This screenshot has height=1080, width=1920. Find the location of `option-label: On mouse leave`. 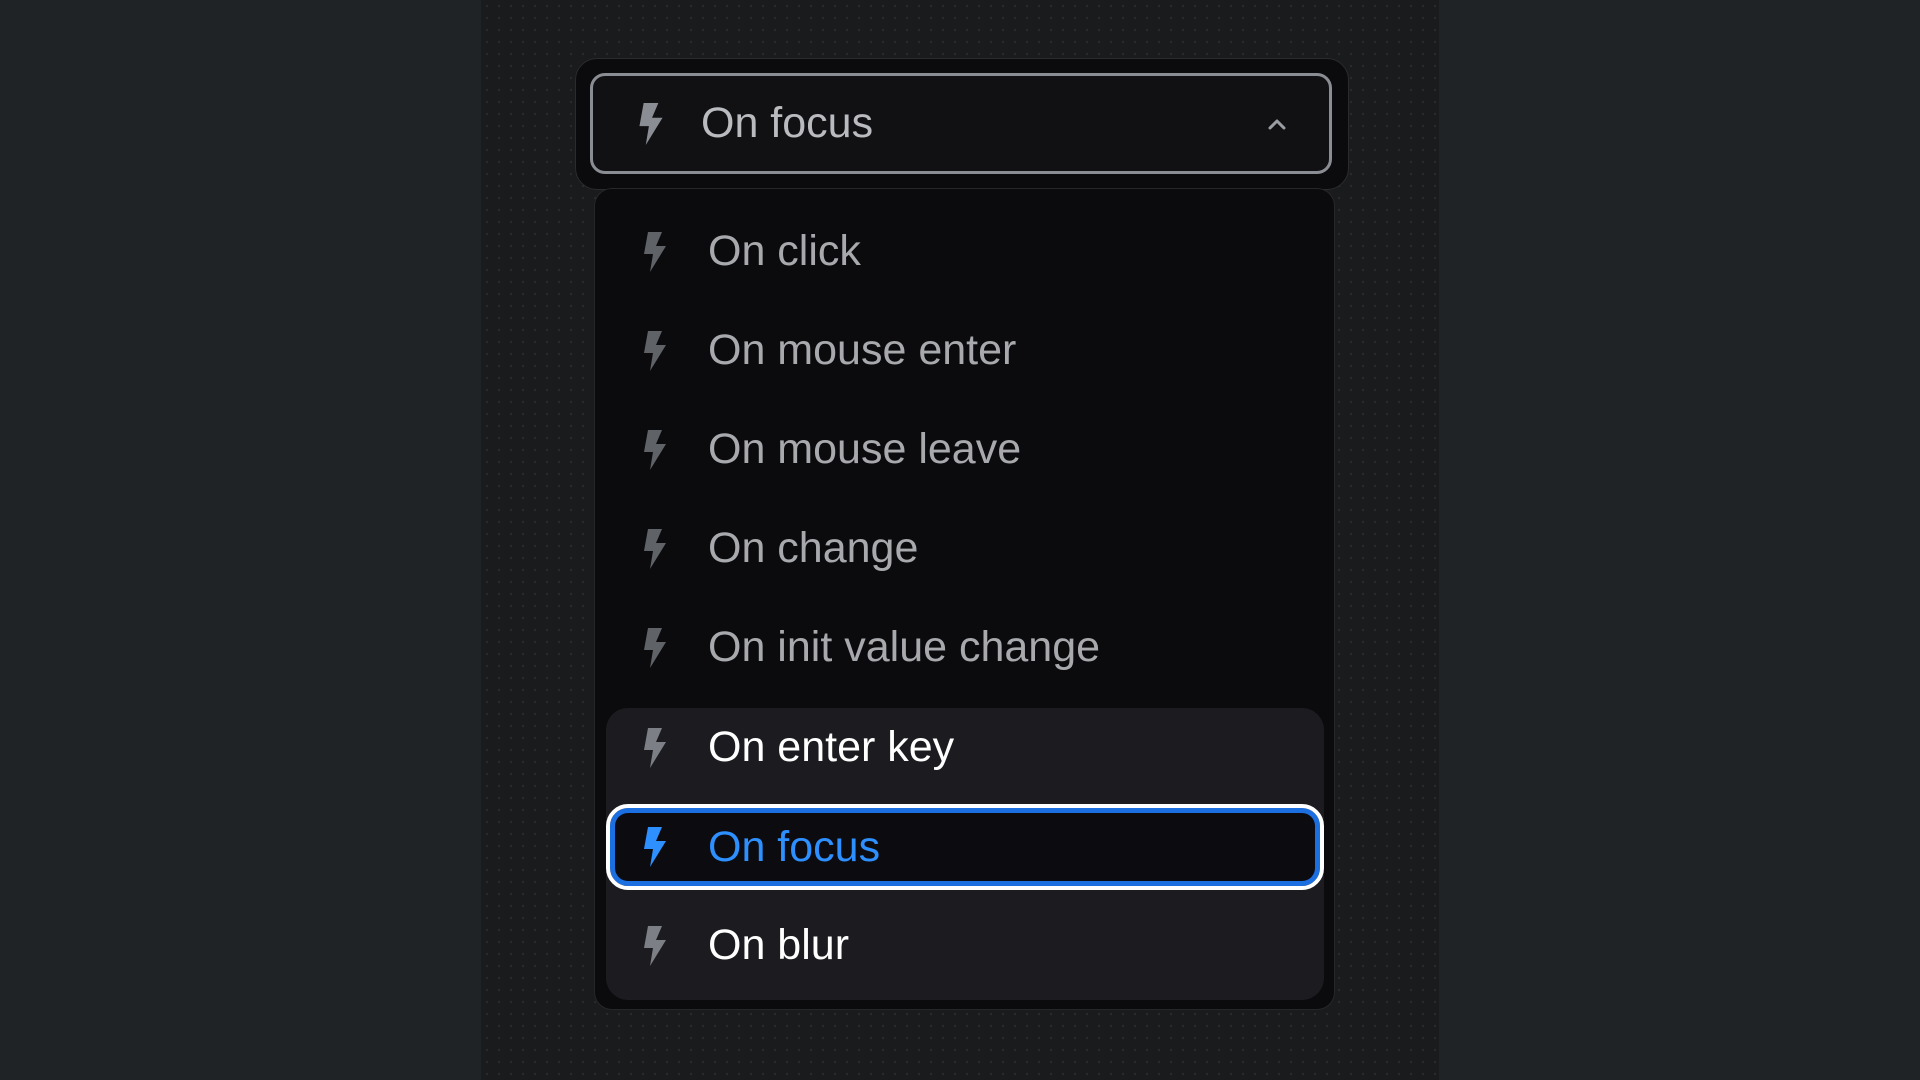

option-label: On mouse leave is located at coordinates (865, 449).